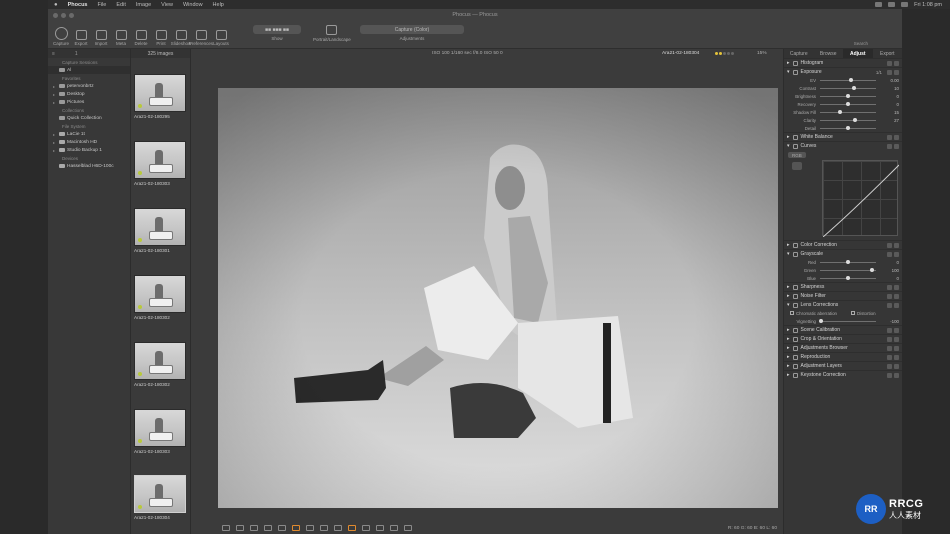 This screenshot has height=534, width=950. I want to click on menu-window: Window, so click(193, 5).